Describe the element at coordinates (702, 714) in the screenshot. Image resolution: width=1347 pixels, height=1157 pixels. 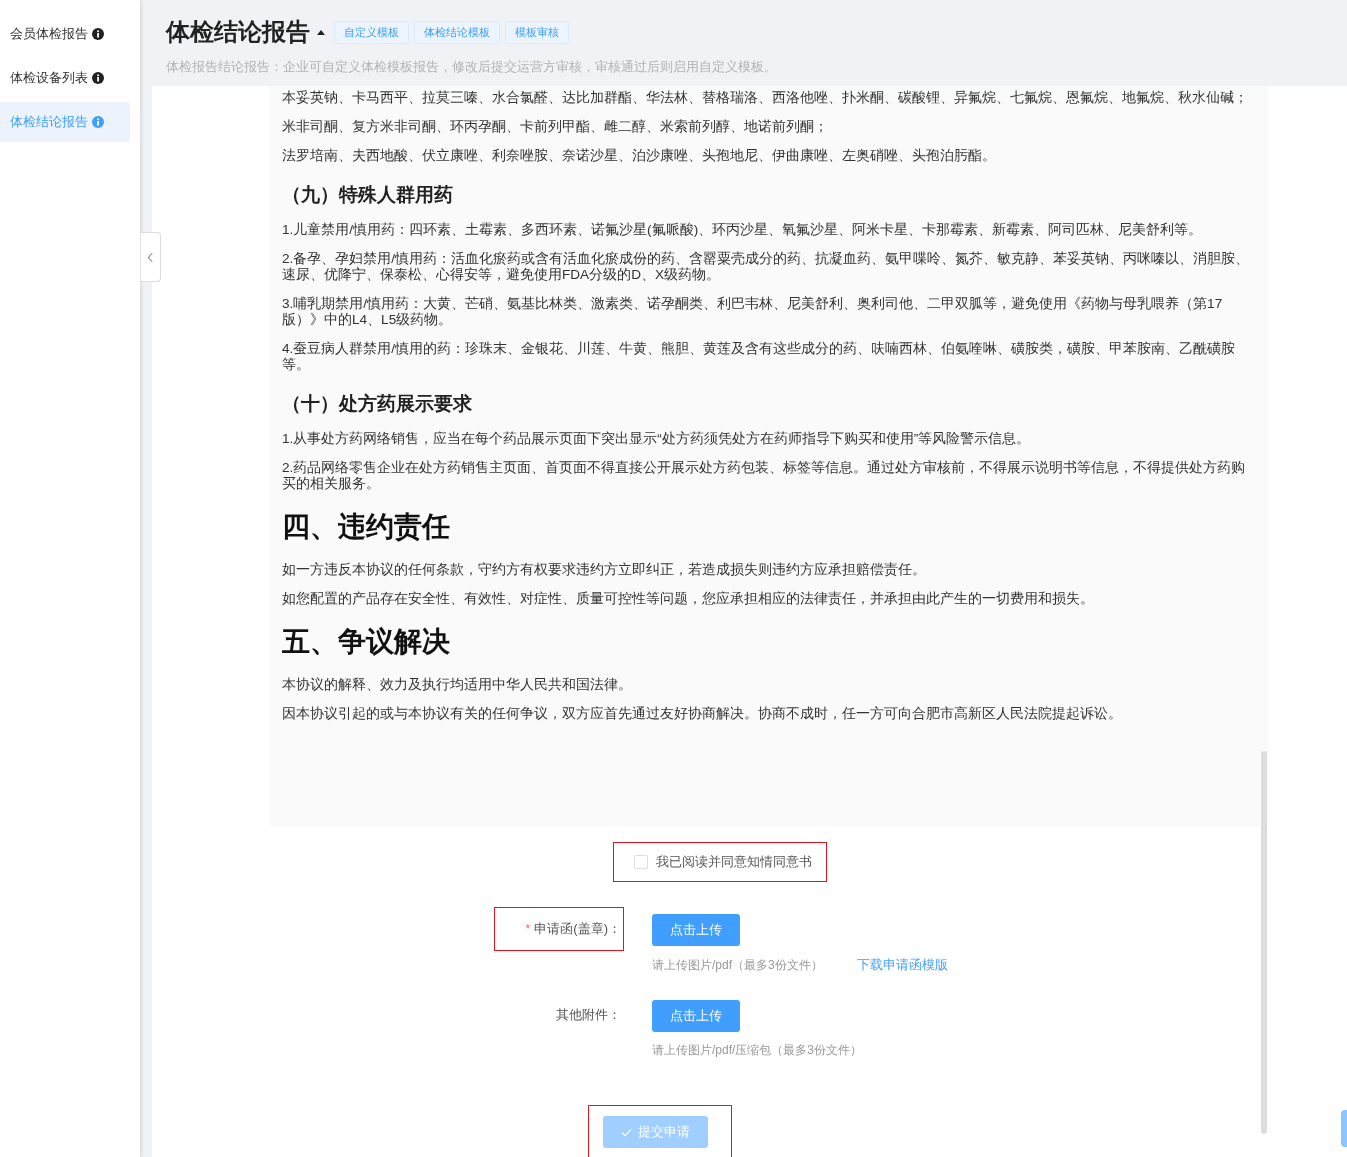
I see `agreement-paragraph: 因本协议引起的或与本协议有关的任何争议，双方应首先通过友好协商解决。协商不成时，任一方可向合肥市高新区人民法院提起诉讼。` at that location.